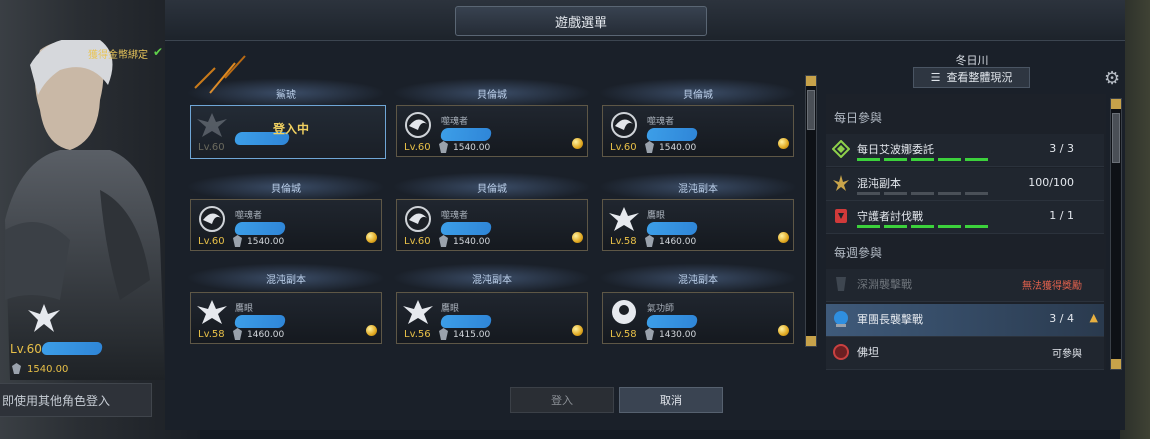  Describe the element at coordinates (935, 77) in the screenshot. I see `list-icon: ☰` at that location.